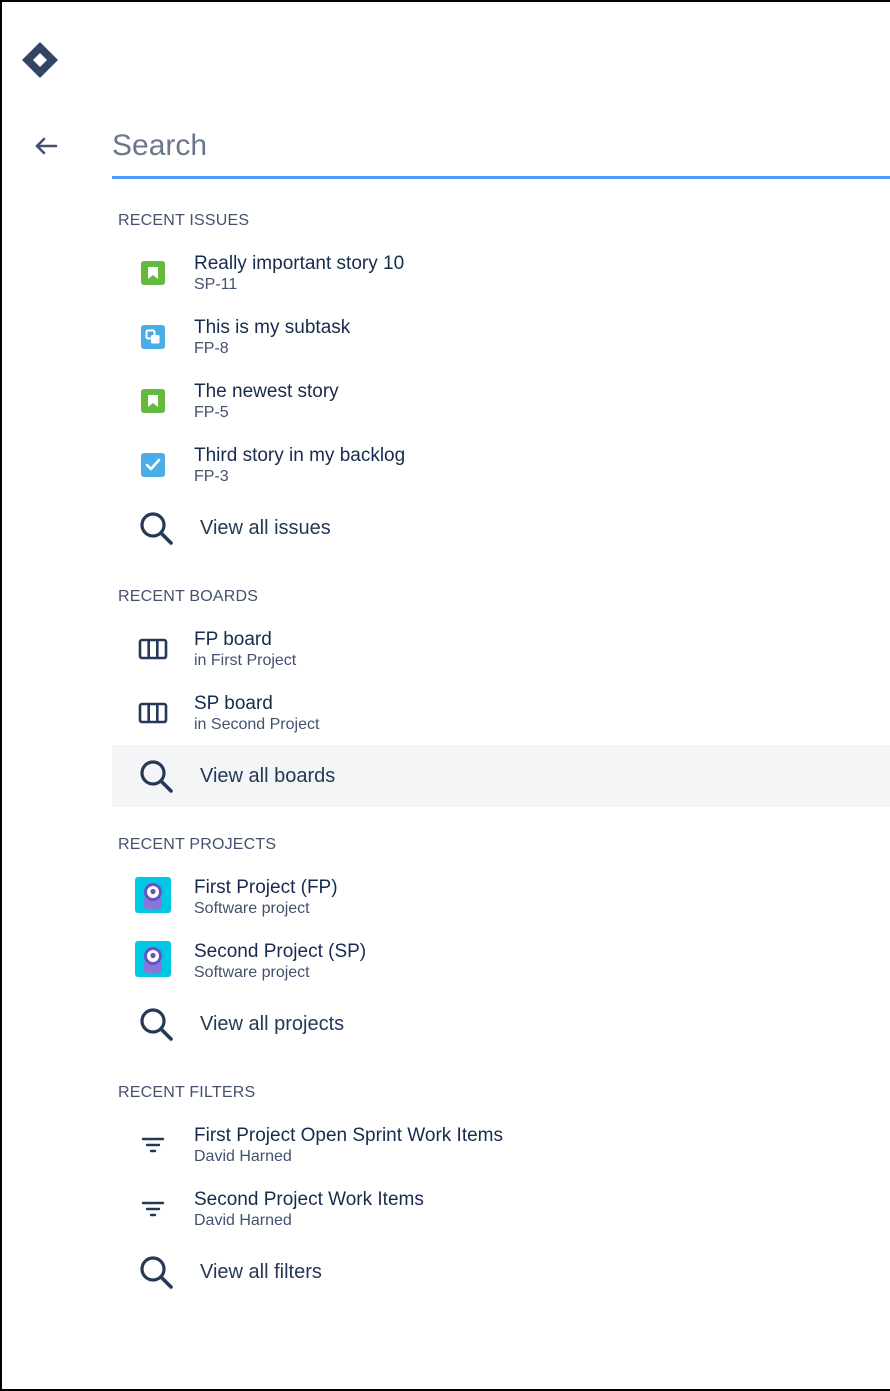 Image resolution: width=890 pixels, height=1391 pixels. What do you see at coordinates (153, 337) in the screenshot?
I see `subtask-icon` at bounding box center [153, 337].